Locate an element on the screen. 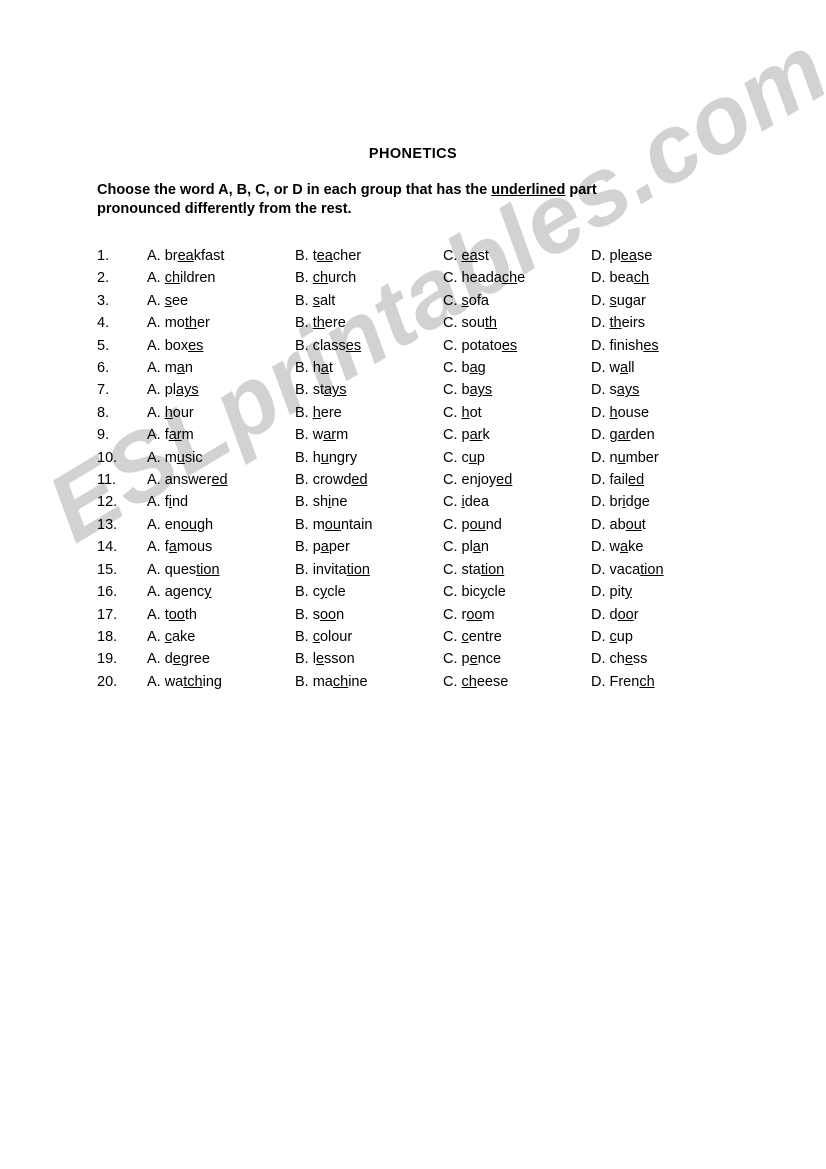 The height and width of the screenshot is (1169, 826). option-c: C. room is located at coordinates (517, 615).